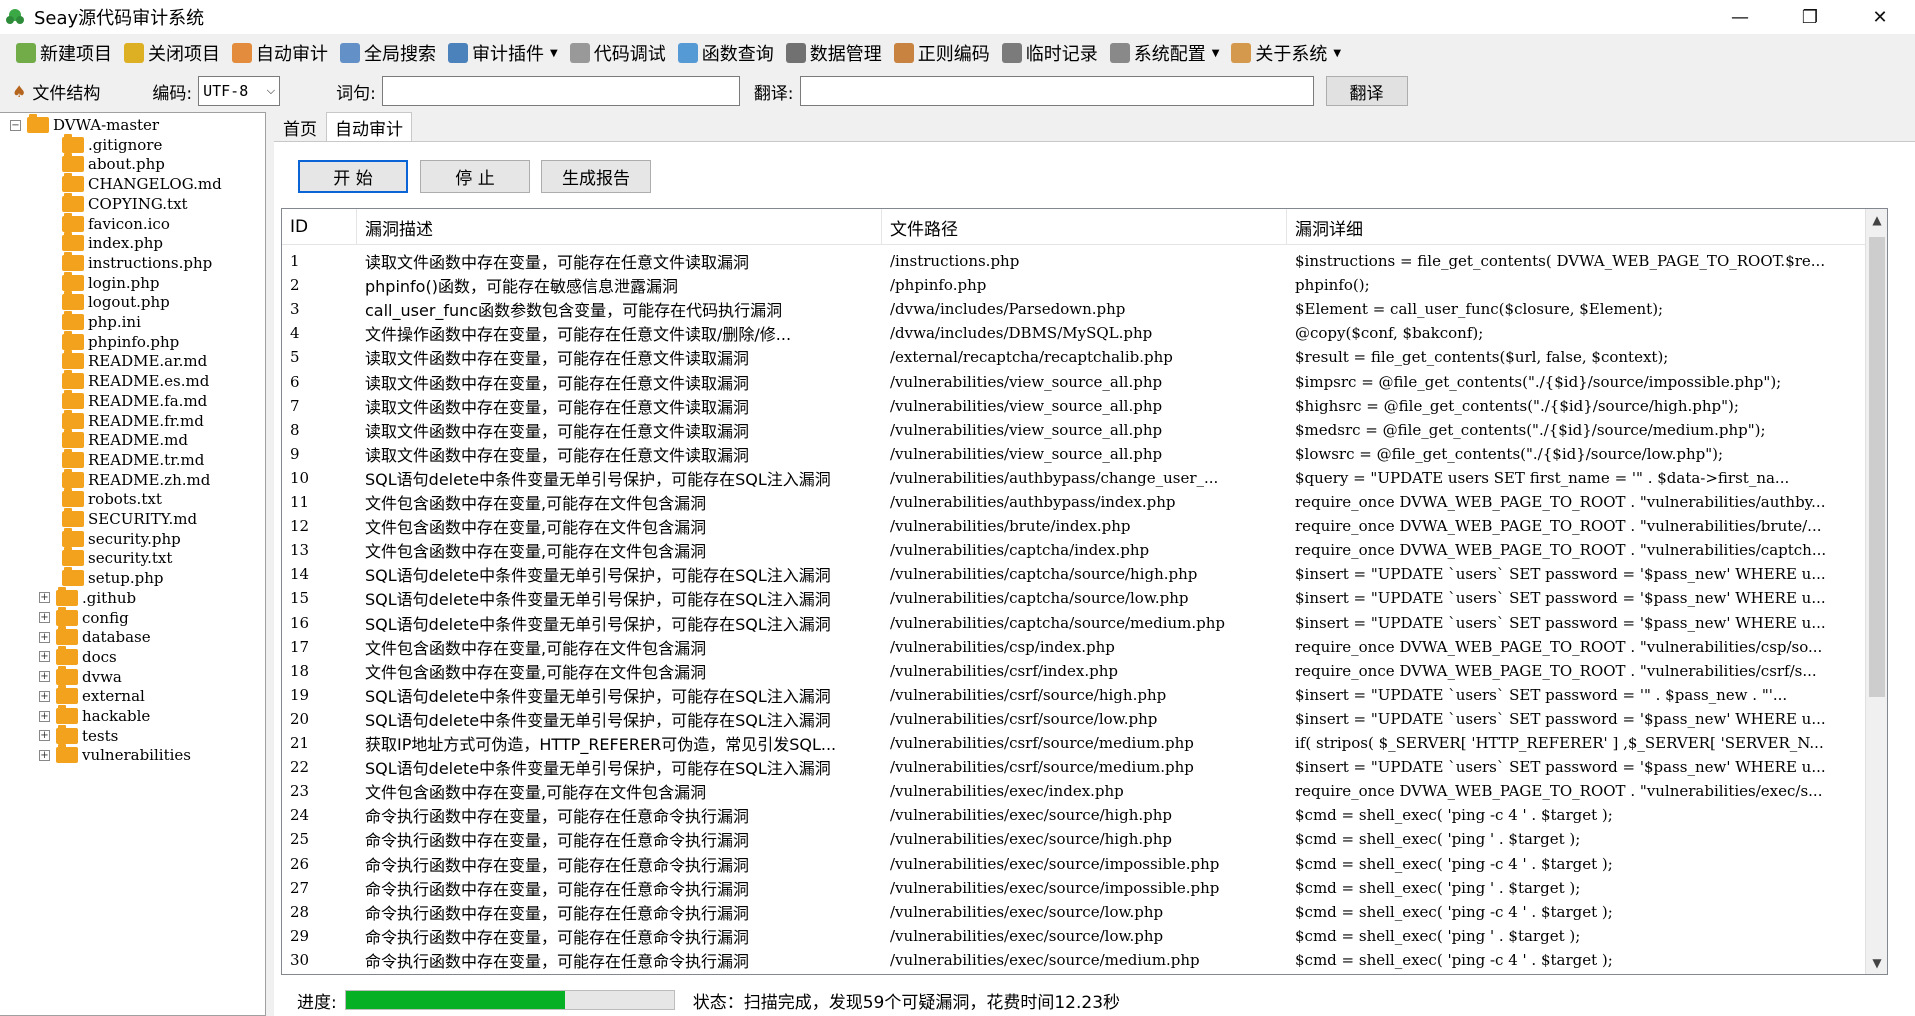  What do you see at coordinates (834, 53) in the screenshot?
I see `toolbar-data-manage-button: 数据管理` at bounding box center [834, 53].